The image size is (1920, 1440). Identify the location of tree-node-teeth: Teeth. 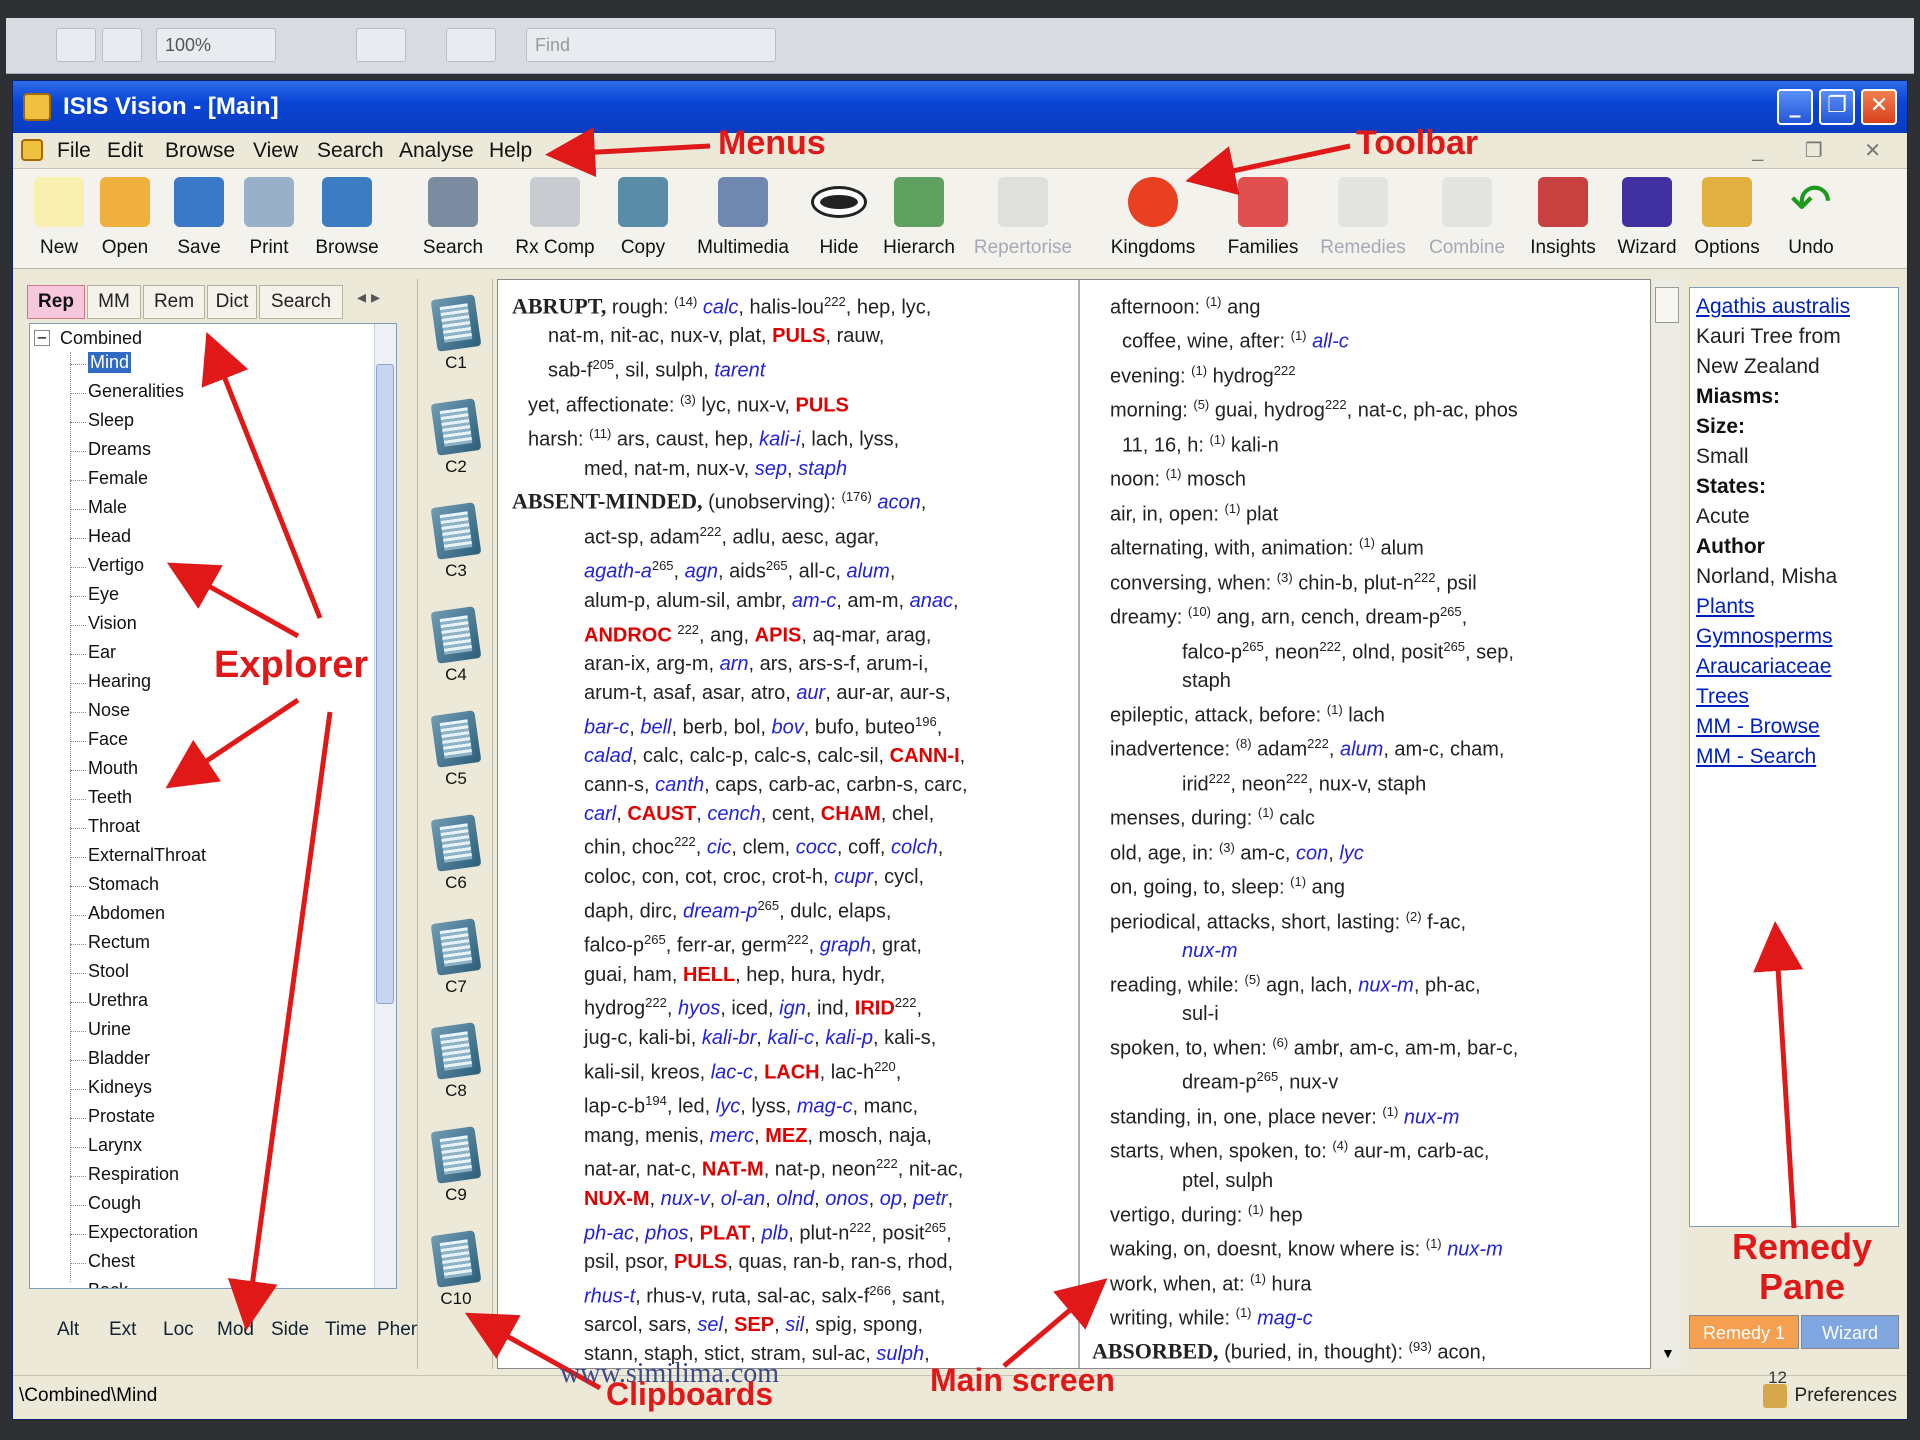
(110, 797).